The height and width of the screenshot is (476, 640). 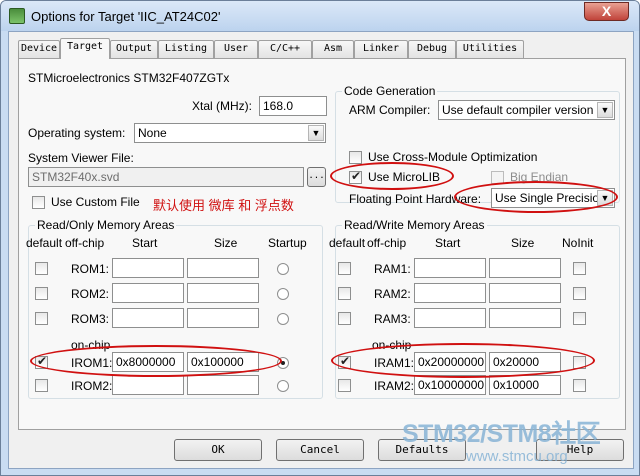 I want to click on iram1-highlight-ellipse, so click(x=463, y=360).